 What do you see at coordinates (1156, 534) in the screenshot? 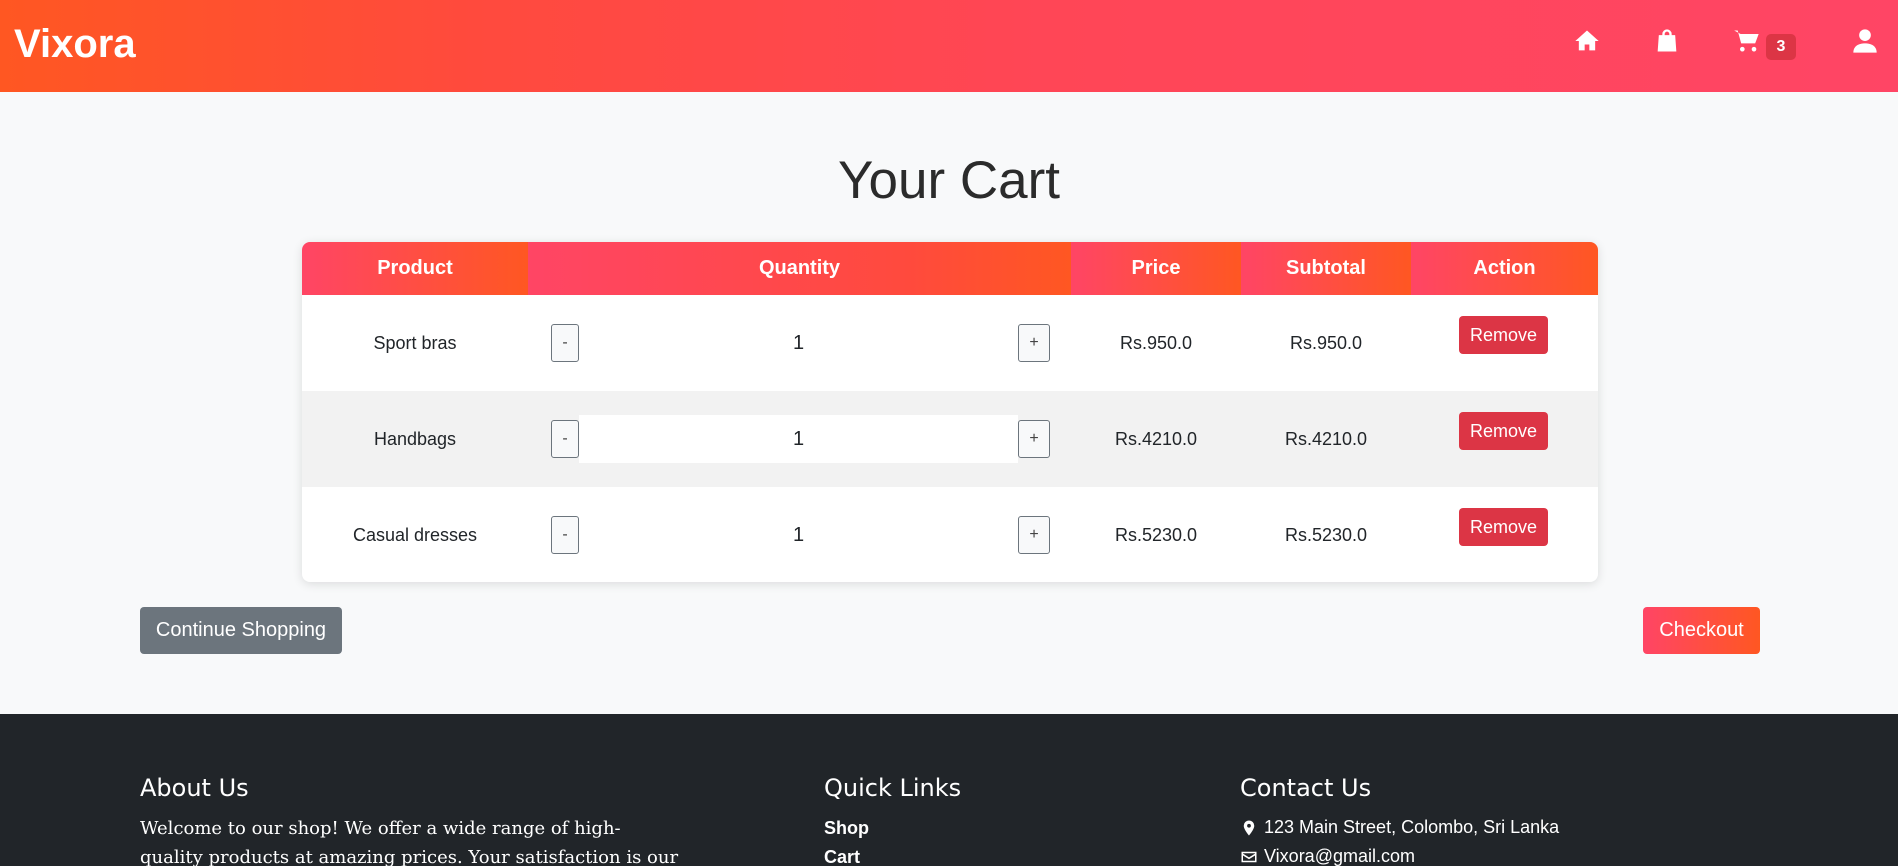
I see `product-price: Rs.5230.0` at bounding box center [1156, 534].